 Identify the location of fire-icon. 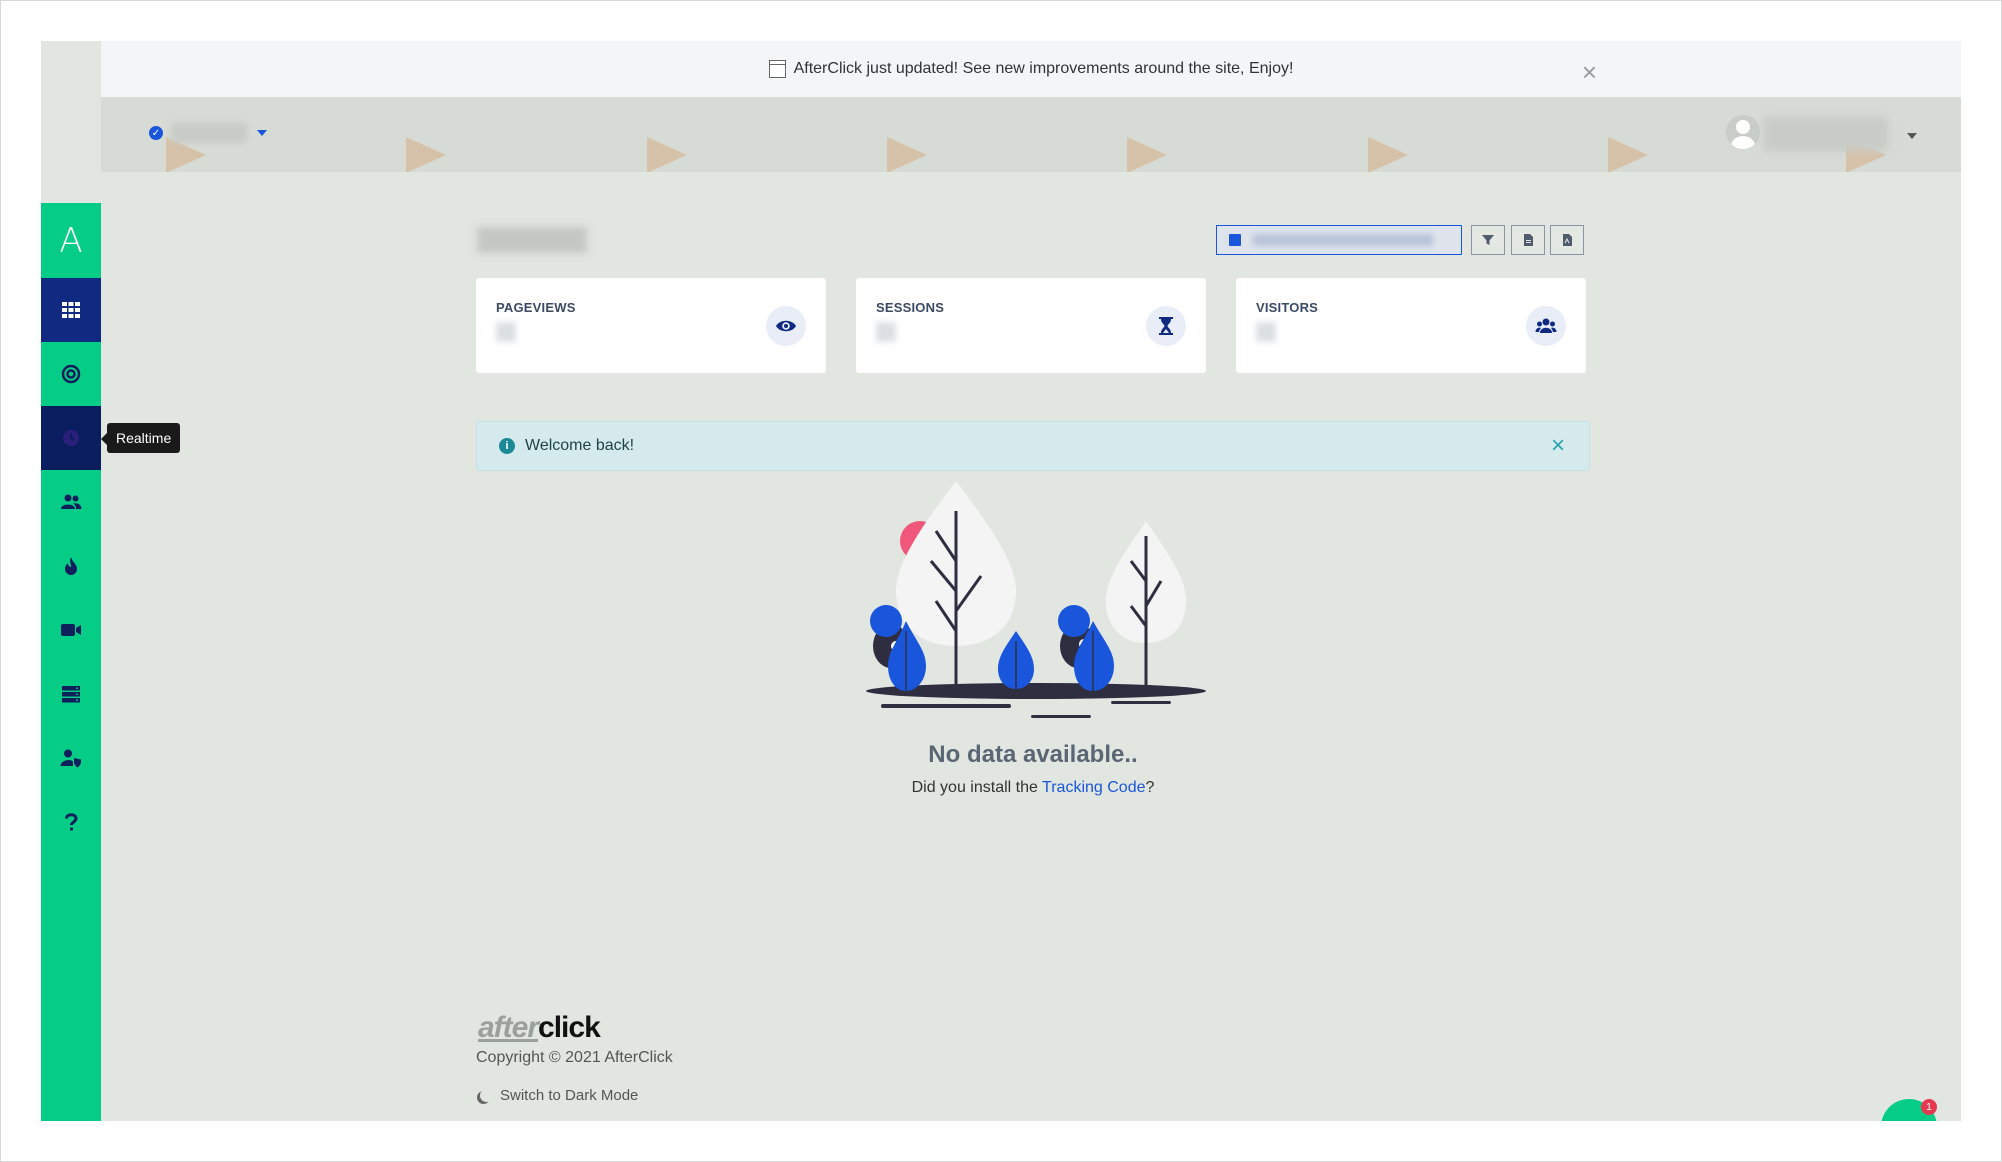
(71, 566).